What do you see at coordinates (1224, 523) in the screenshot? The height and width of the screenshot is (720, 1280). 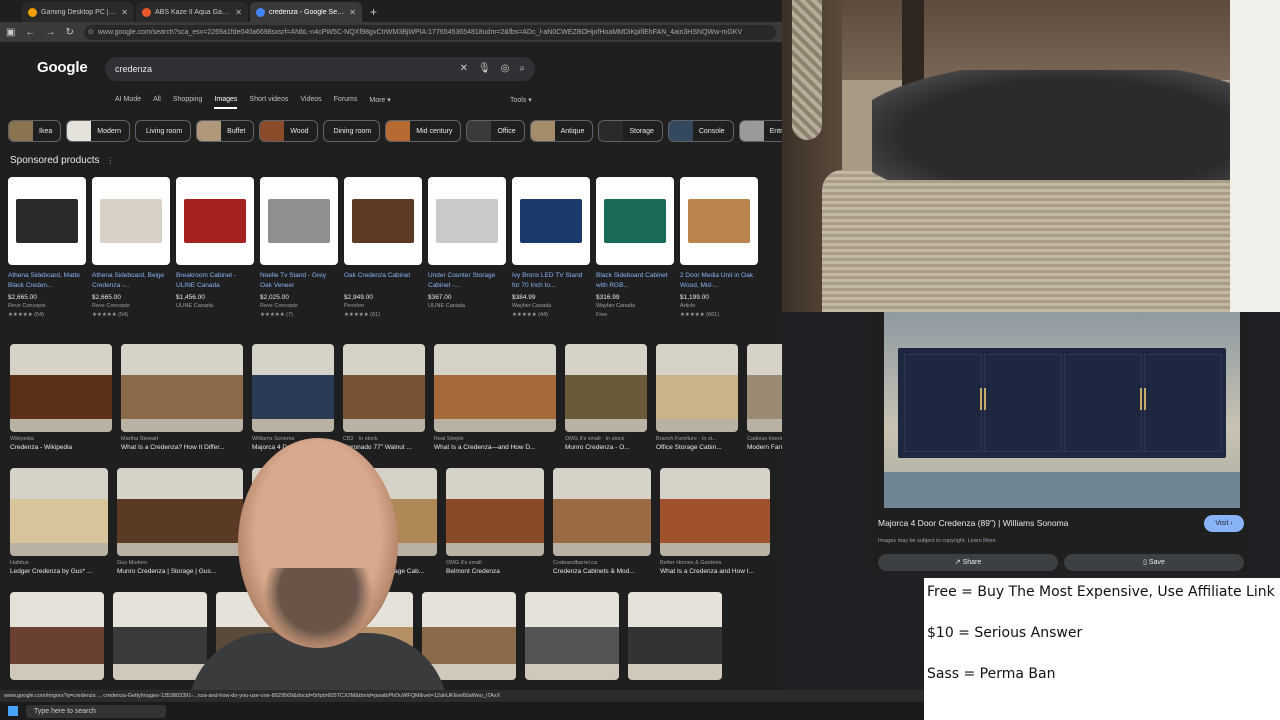 I see `visit-button: Visit ›` at bounding box center [1224, 523].